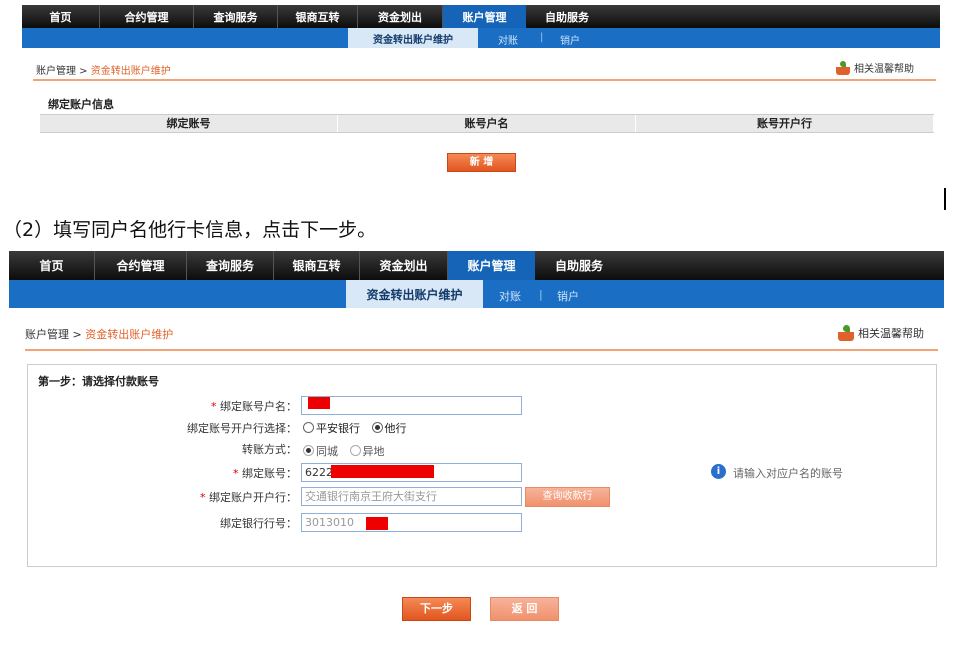 The height and width of the screenshot is (654, 954). I want to click on table-header: 绑定账号 账号户名 账号开户行, so click(487, 123).